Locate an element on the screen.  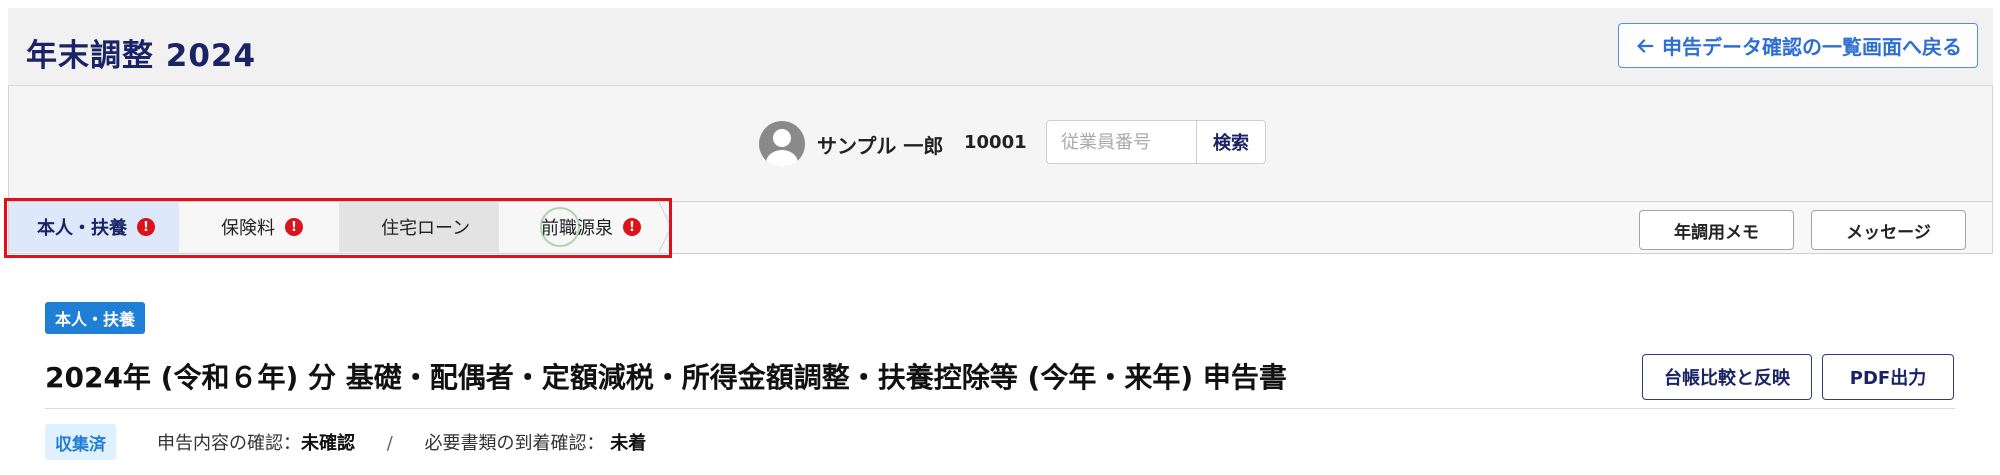
search-button: 検索 is located at coordinates (1231, 142).